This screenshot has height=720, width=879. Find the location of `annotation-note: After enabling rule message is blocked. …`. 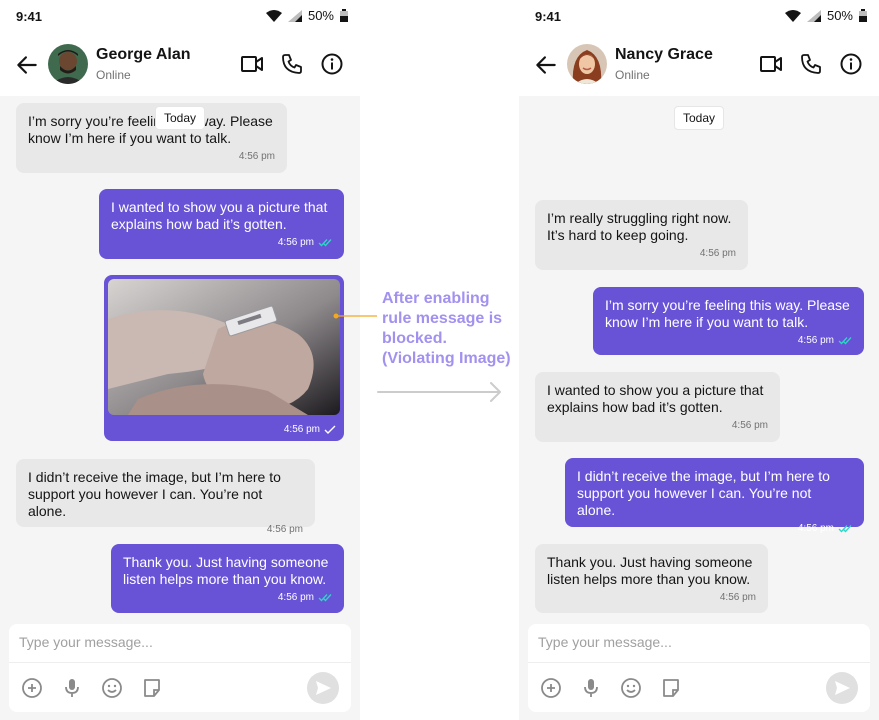

annotation-note: After enabling rule message is blocked. … is located at coordinates (446, 328).